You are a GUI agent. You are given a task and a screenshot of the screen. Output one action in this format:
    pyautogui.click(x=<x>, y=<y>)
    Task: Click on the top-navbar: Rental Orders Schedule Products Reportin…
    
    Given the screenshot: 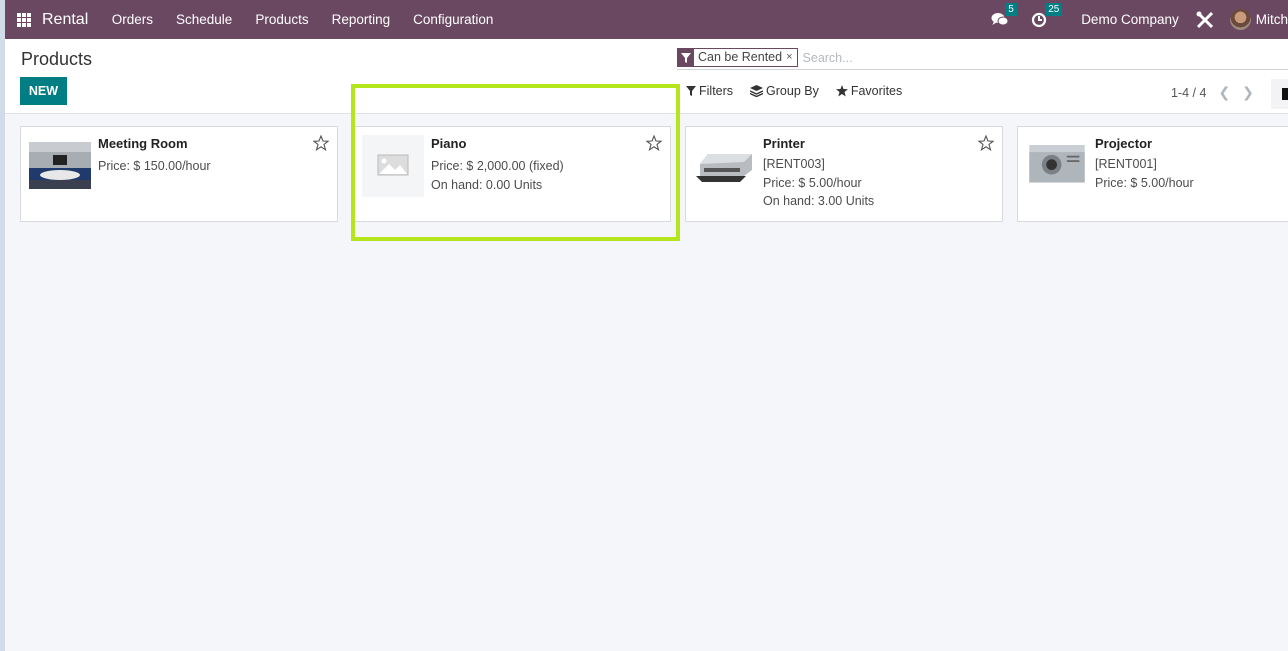 What is the action you would take?
    pyautogui.click(x=644, y=19)
    